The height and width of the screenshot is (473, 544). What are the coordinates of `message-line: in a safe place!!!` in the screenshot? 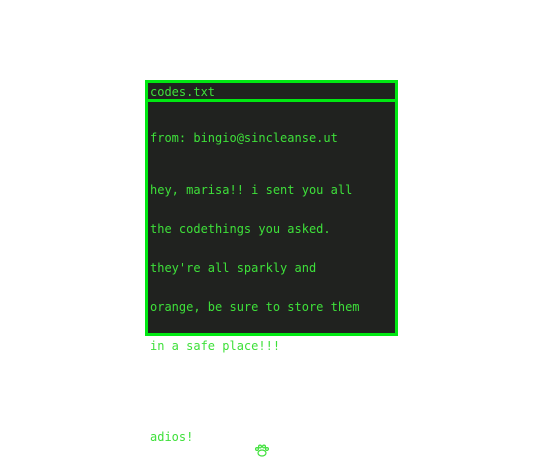 It's located at (215, 346).